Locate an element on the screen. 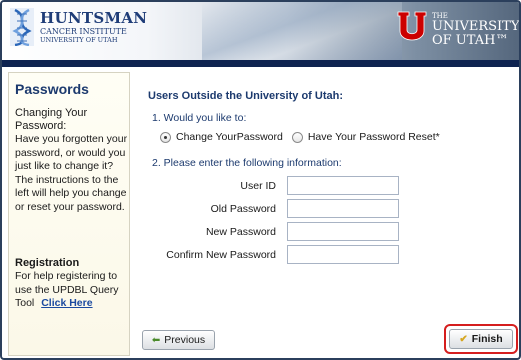  block-u-icon is located at coordinates (412, 26).